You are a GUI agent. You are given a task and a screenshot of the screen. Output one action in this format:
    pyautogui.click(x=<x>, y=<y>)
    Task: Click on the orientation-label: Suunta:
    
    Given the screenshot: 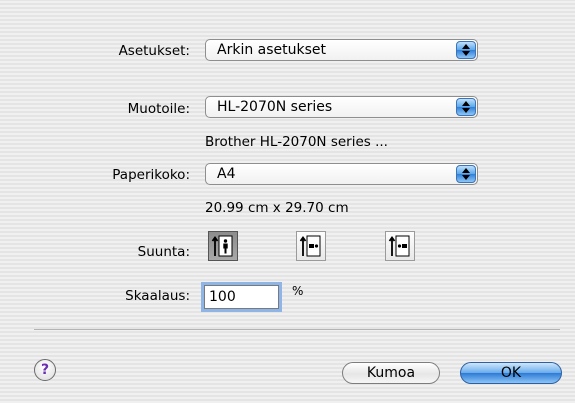 What is the action you would take?
    pyautogui.click(x=163, y=252)
    